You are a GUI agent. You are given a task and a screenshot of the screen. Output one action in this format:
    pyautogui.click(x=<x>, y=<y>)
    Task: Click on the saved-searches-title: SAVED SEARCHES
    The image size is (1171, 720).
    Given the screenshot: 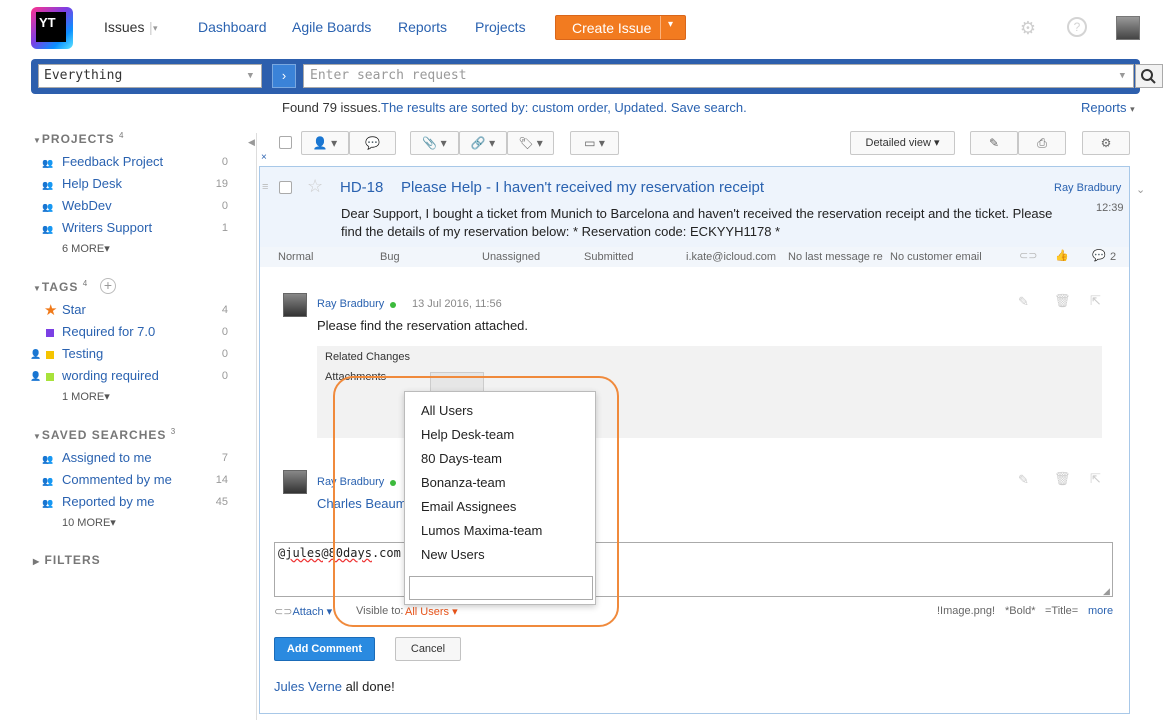 What is the action you would take?
    pyautogui.click(x=104, y=435)
    